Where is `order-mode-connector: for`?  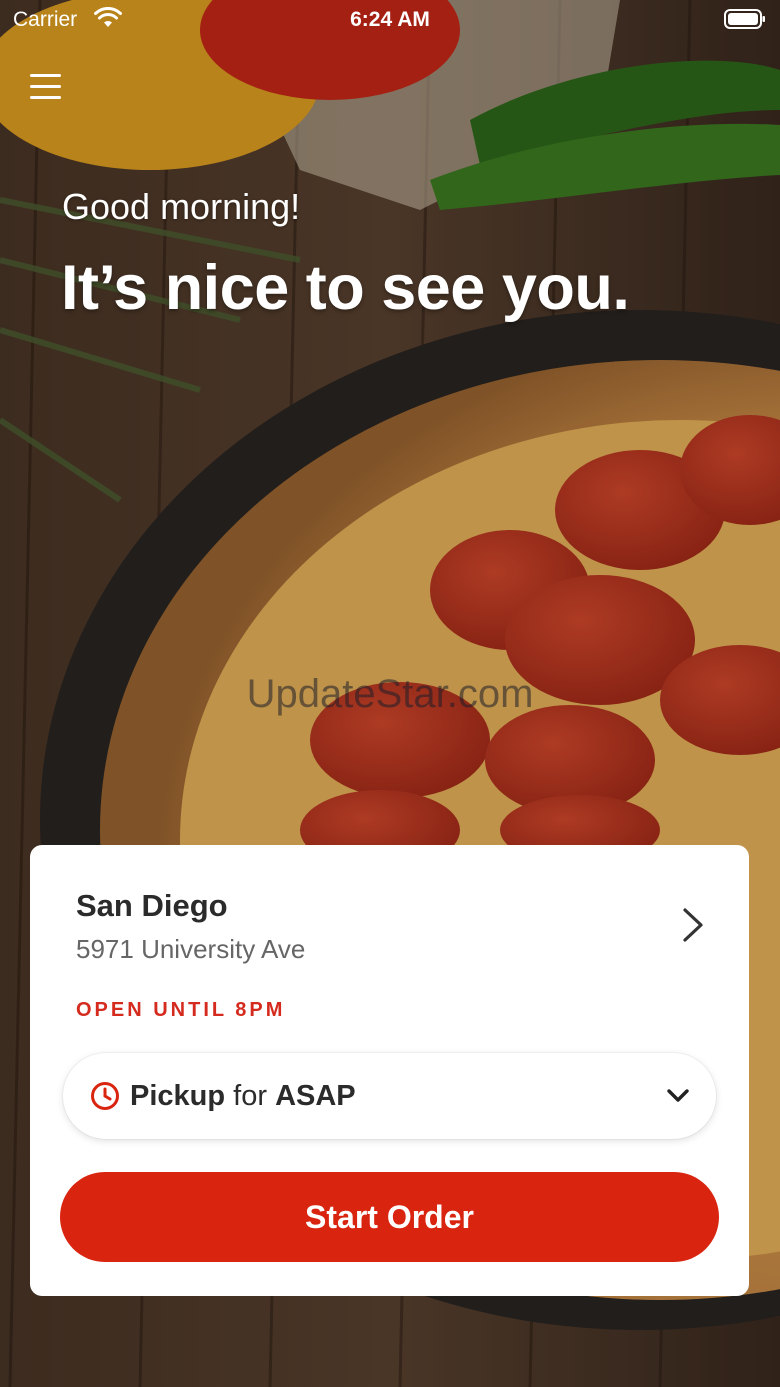
order-mode-connector: for is located at coordinates (250, 1096).